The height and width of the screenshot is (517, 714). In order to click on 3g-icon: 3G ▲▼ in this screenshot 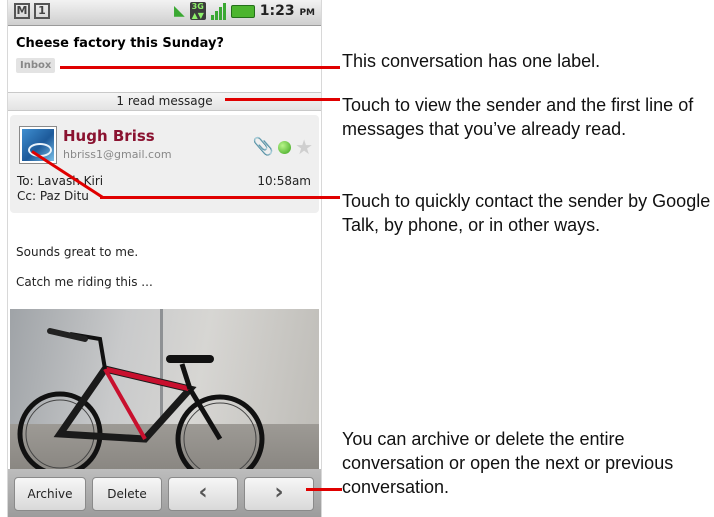, I will do `click(197, 11)`.